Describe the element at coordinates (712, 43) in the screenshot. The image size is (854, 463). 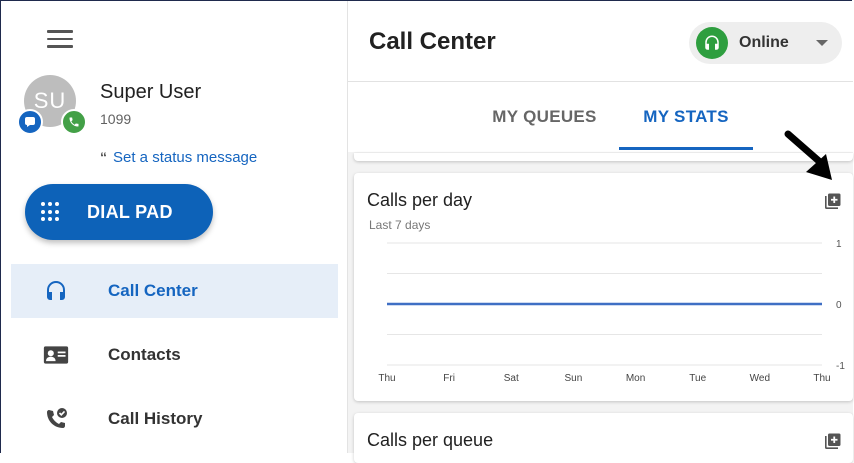
I see `headset-status-icon` at that location.